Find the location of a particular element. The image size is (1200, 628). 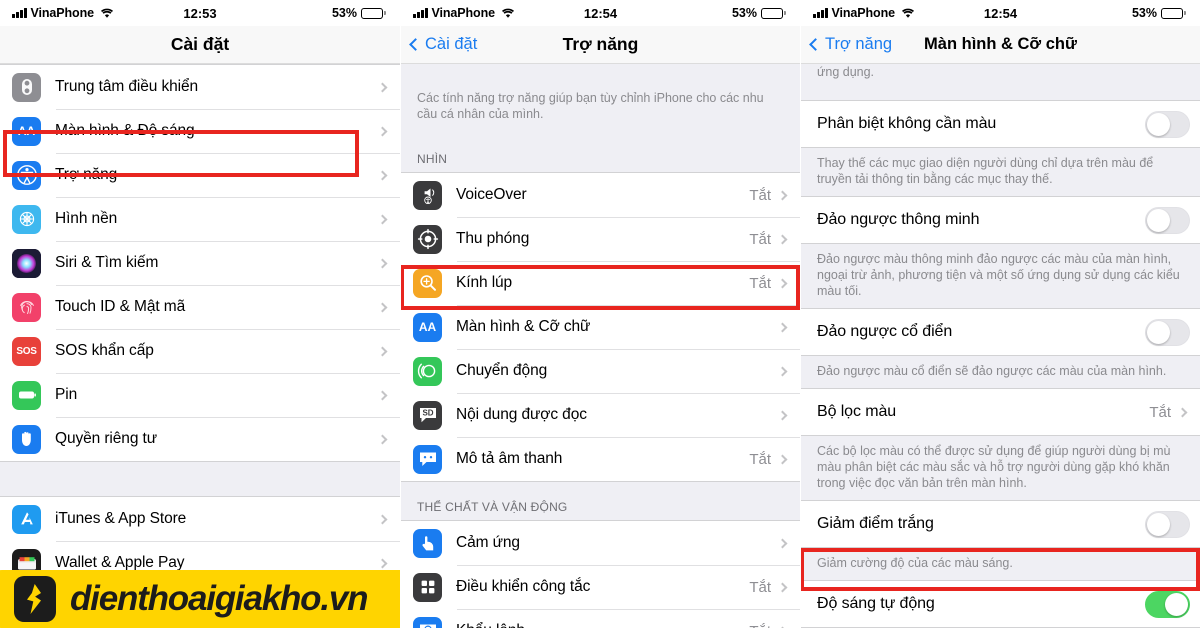

group-reduce-white-point: Giảm điểm trắng is located at coordinates (1000, 524).